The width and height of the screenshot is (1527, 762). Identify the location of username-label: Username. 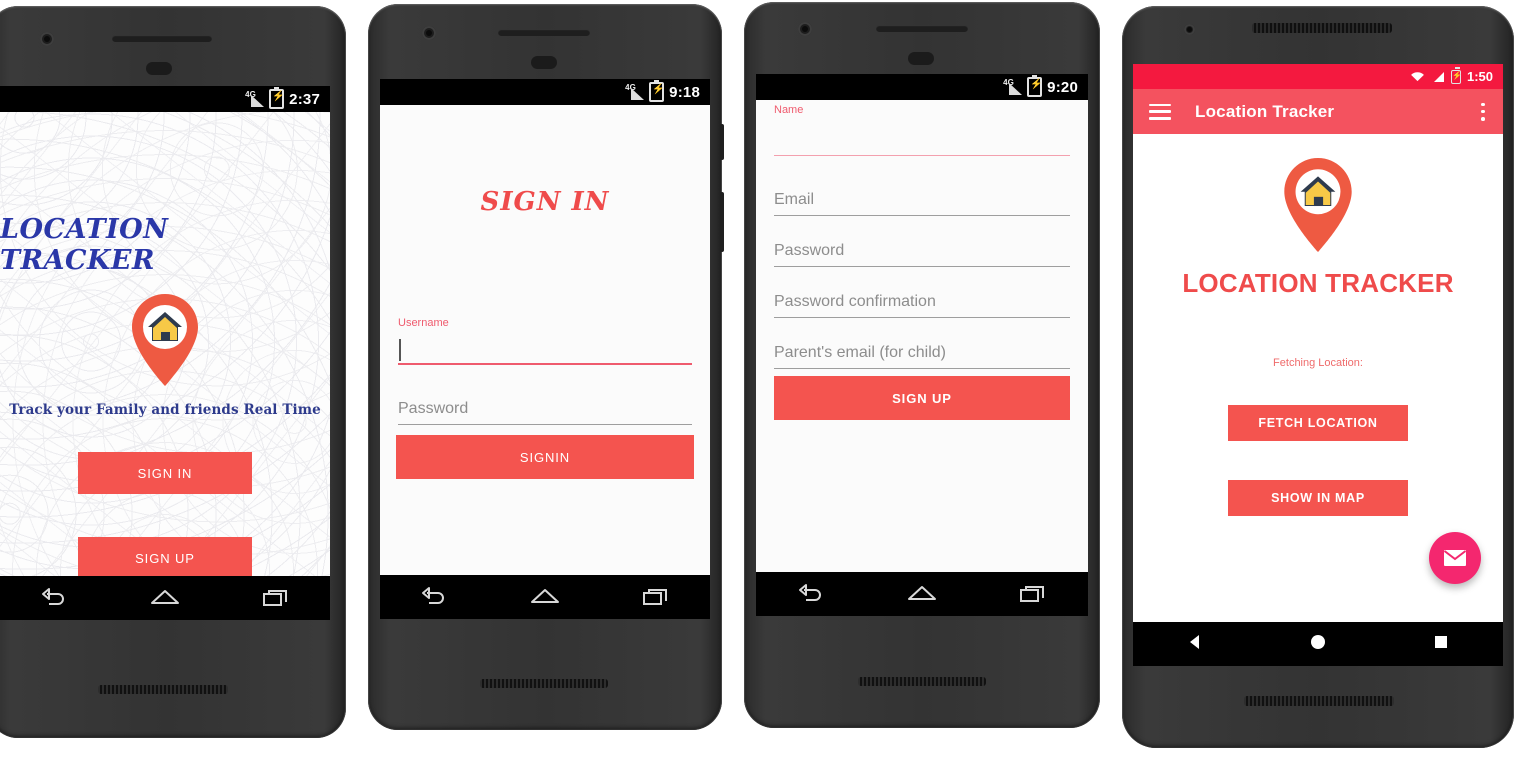
(423, 323).